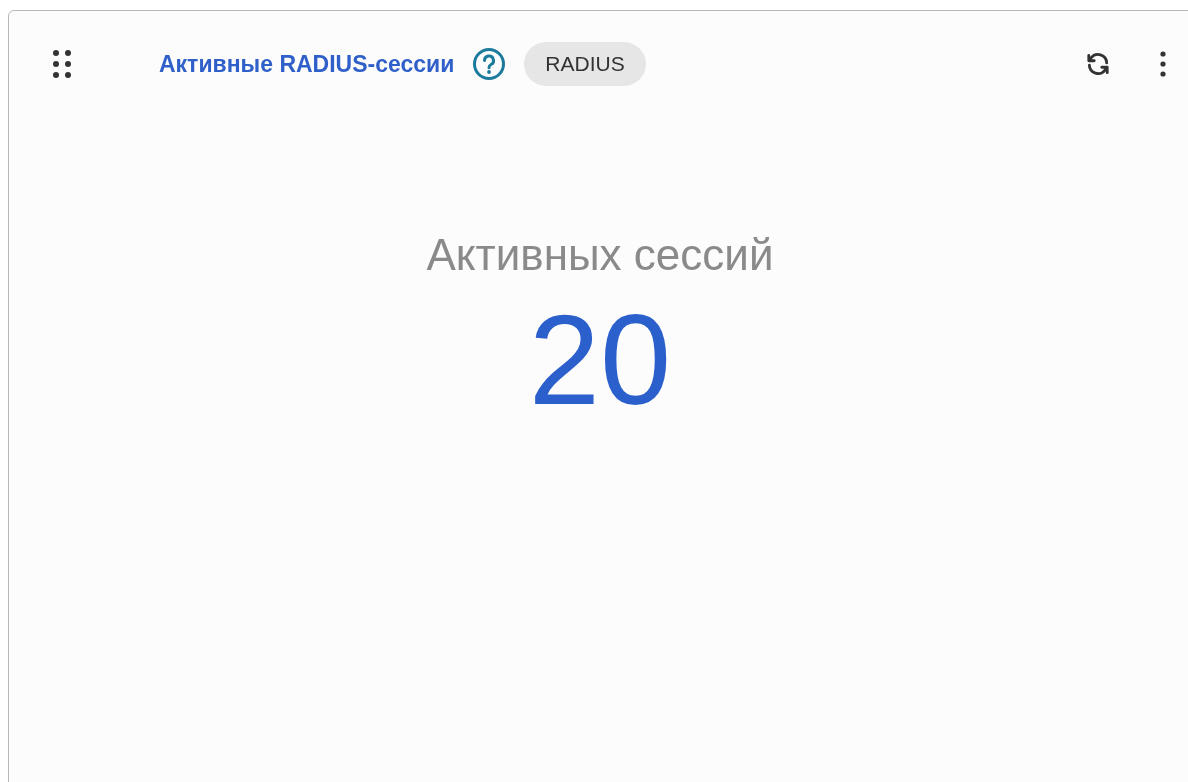 The image size is (1188, 782). I want to click on metric-label: Активных сессий, so click(600, 255).